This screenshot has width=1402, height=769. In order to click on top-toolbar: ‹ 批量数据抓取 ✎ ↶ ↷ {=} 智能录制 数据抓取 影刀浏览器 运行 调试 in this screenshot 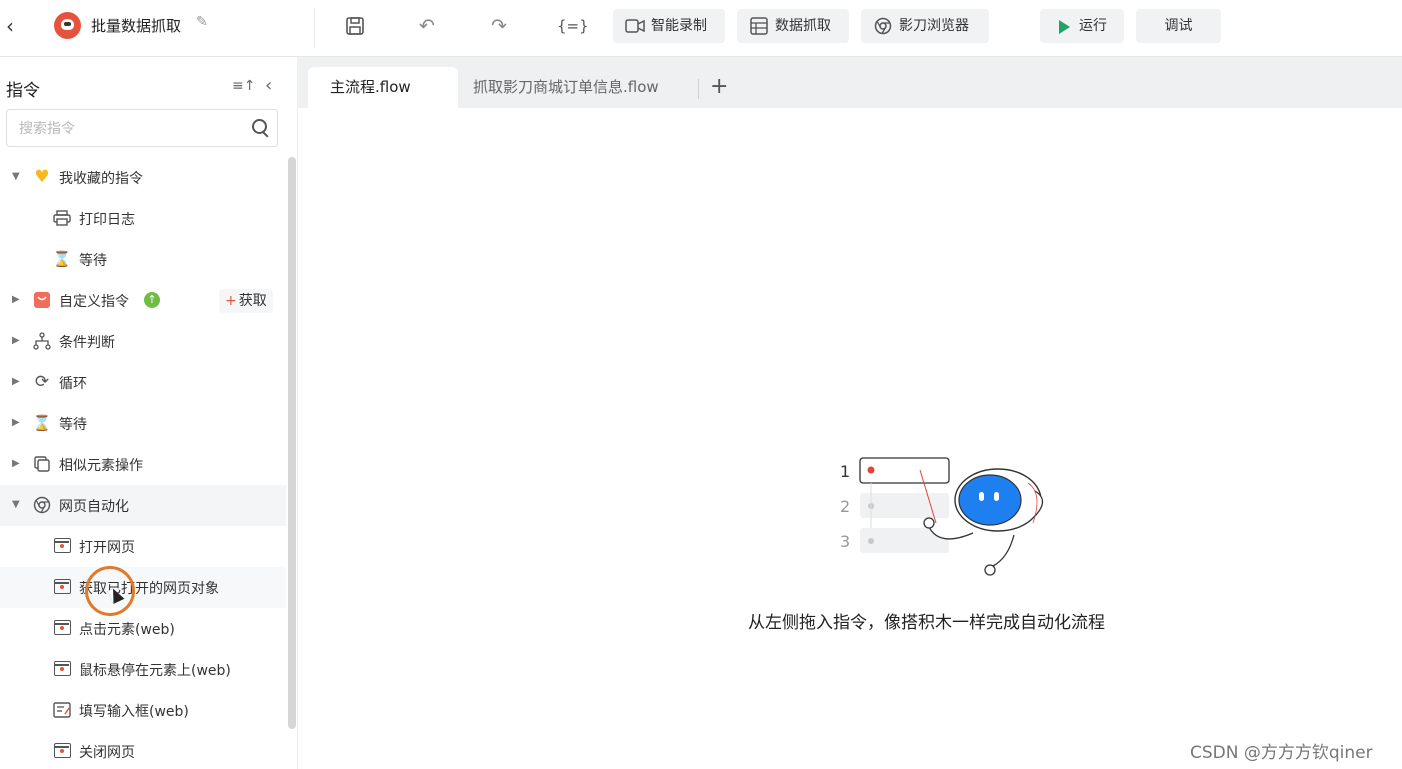, I will do `click(701, 28)`.